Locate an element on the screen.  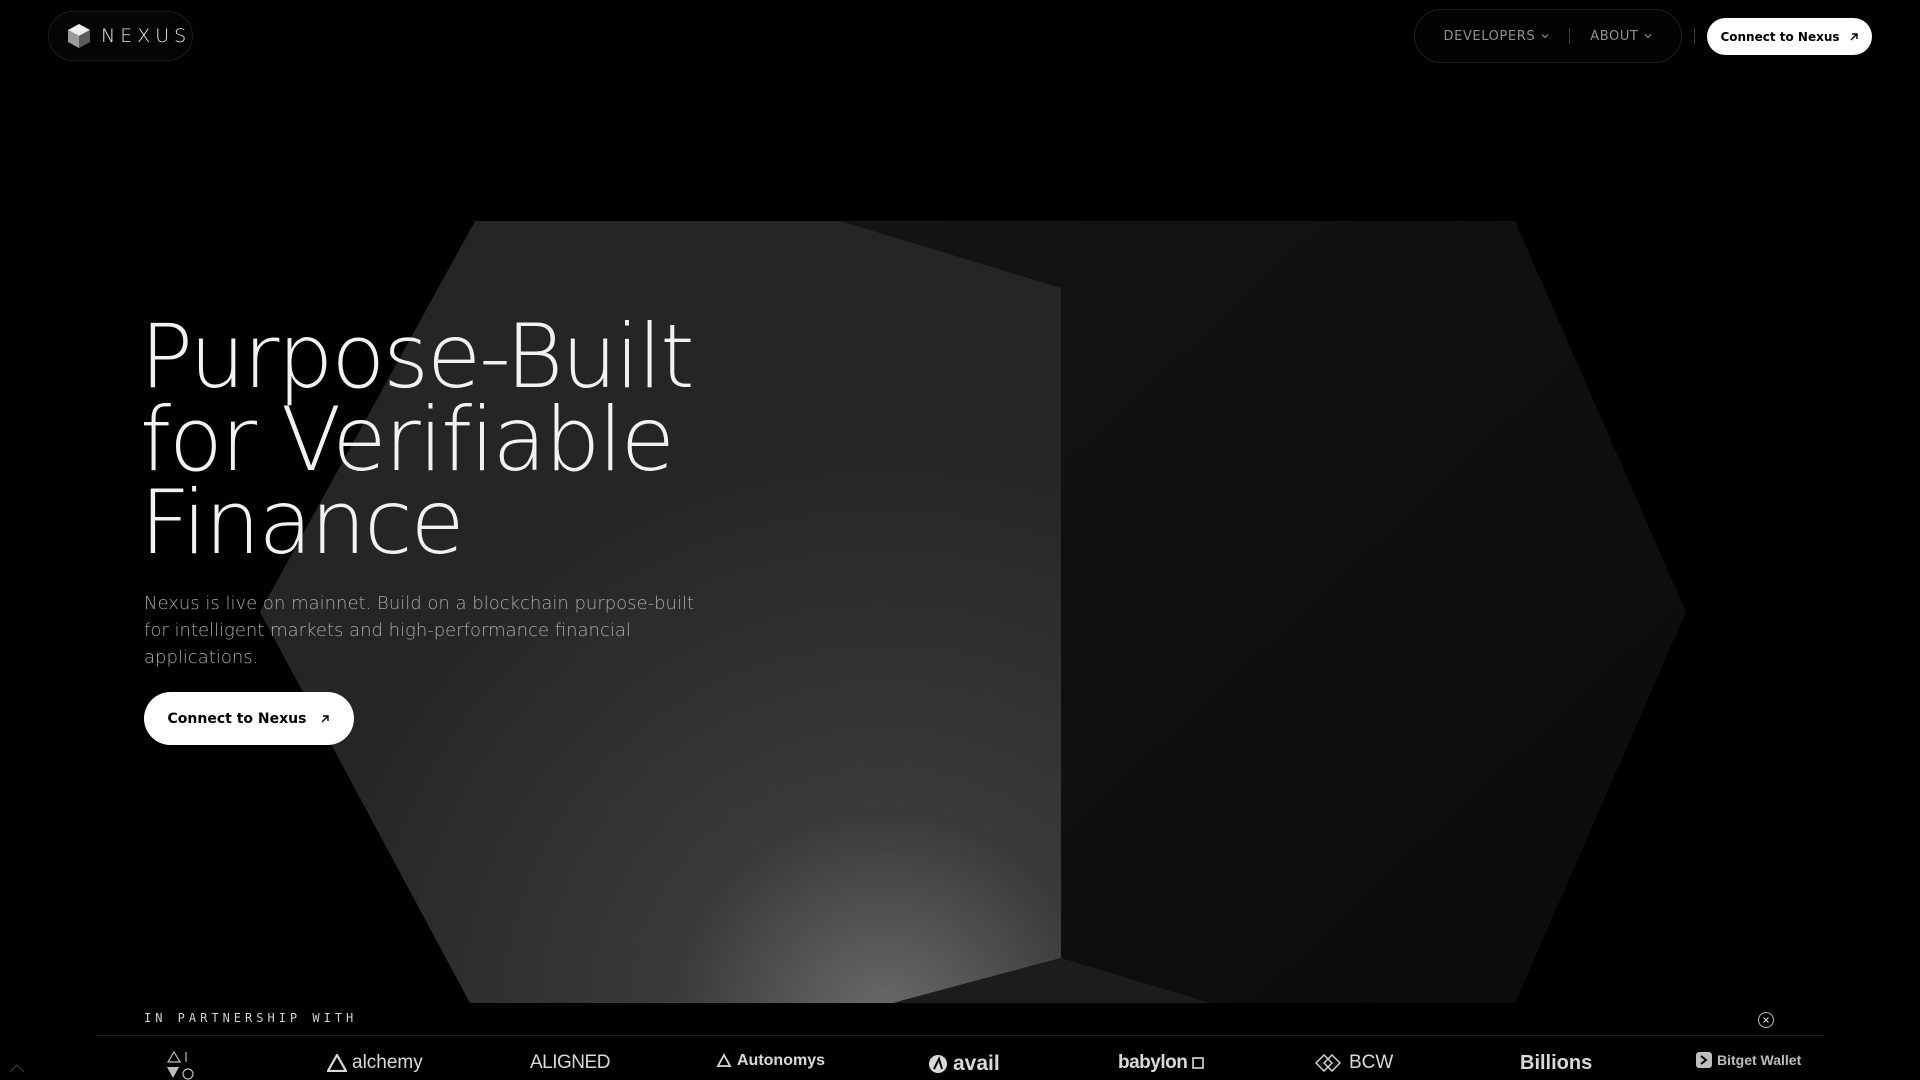
partner-logo-autonomys: Autonomys is located at coordinates (770, 1061).